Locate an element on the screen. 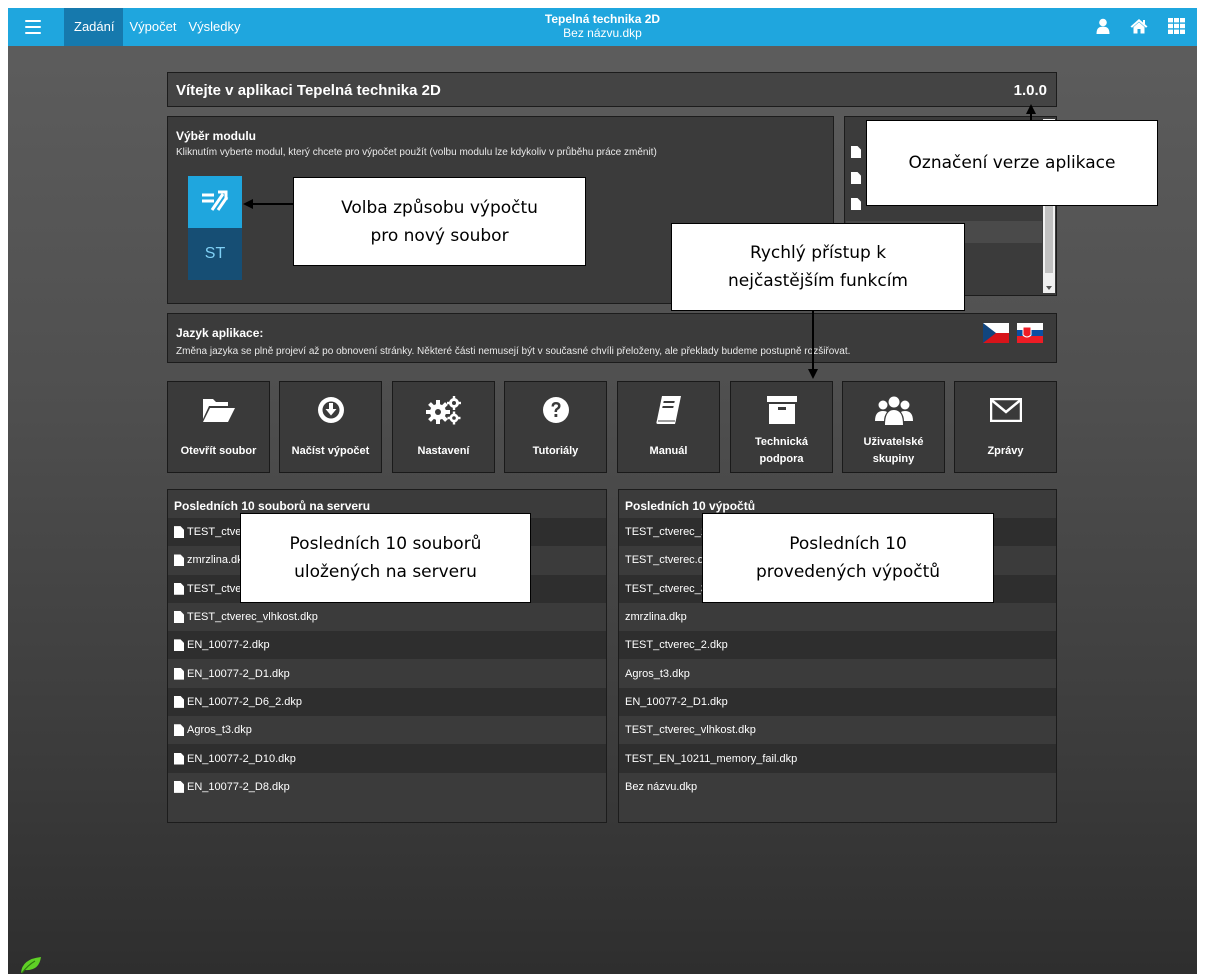  callout-module: Volba způsobu výpočtu pro nový soubor is located at coordinates (439, 221).